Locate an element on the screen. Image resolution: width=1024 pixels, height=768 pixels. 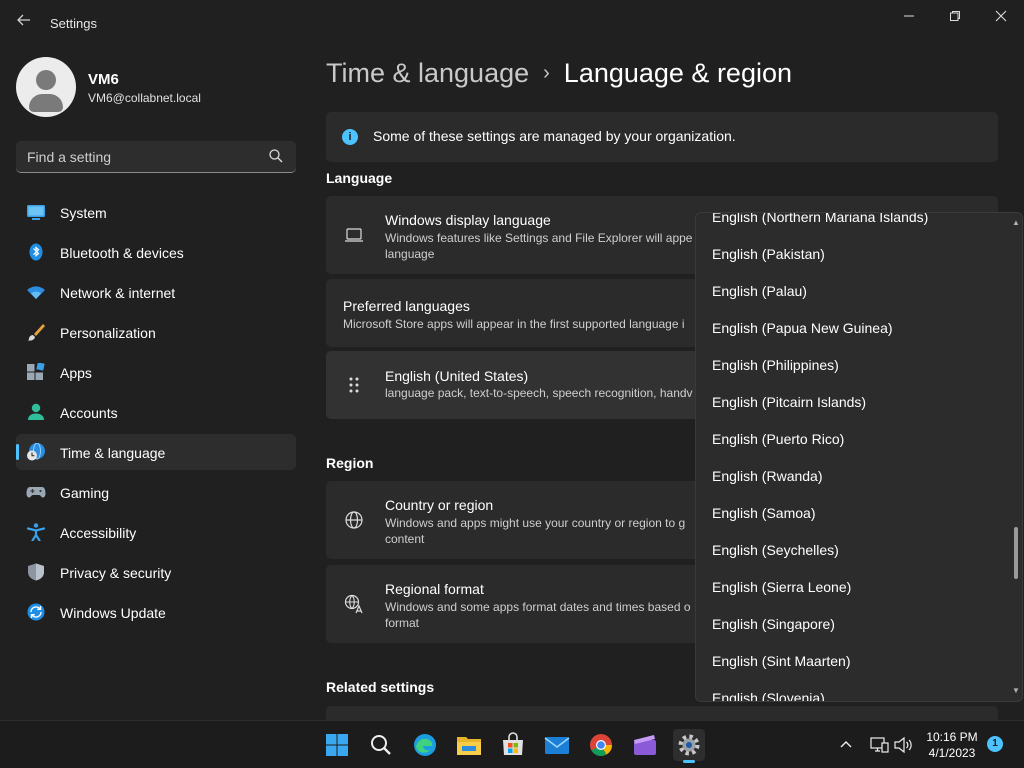
installed-language-title: English (United States) is located at coordinates (457, 376).